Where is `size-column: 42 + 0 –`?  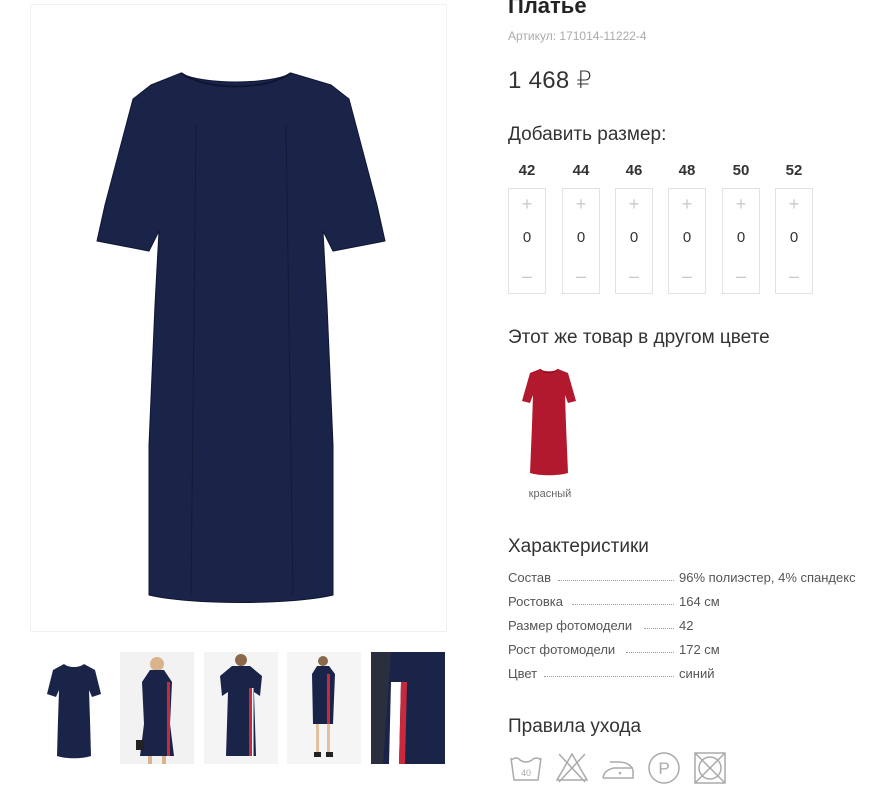
size-column: 42 + 0 – is located at coordinates (527, 229).